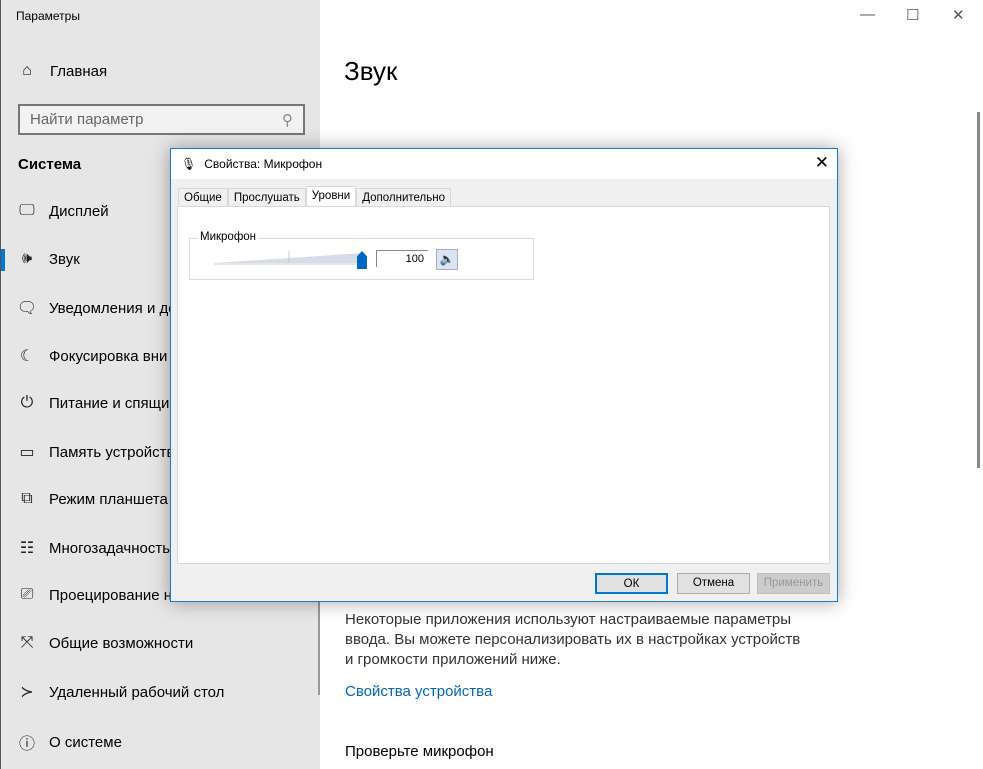 The image size is (983, 769). What do you see at coordinates (121, 643) in the screenshot?
I see `sidebar-item-label: Общие возможности` at bounding box center [121, 643].